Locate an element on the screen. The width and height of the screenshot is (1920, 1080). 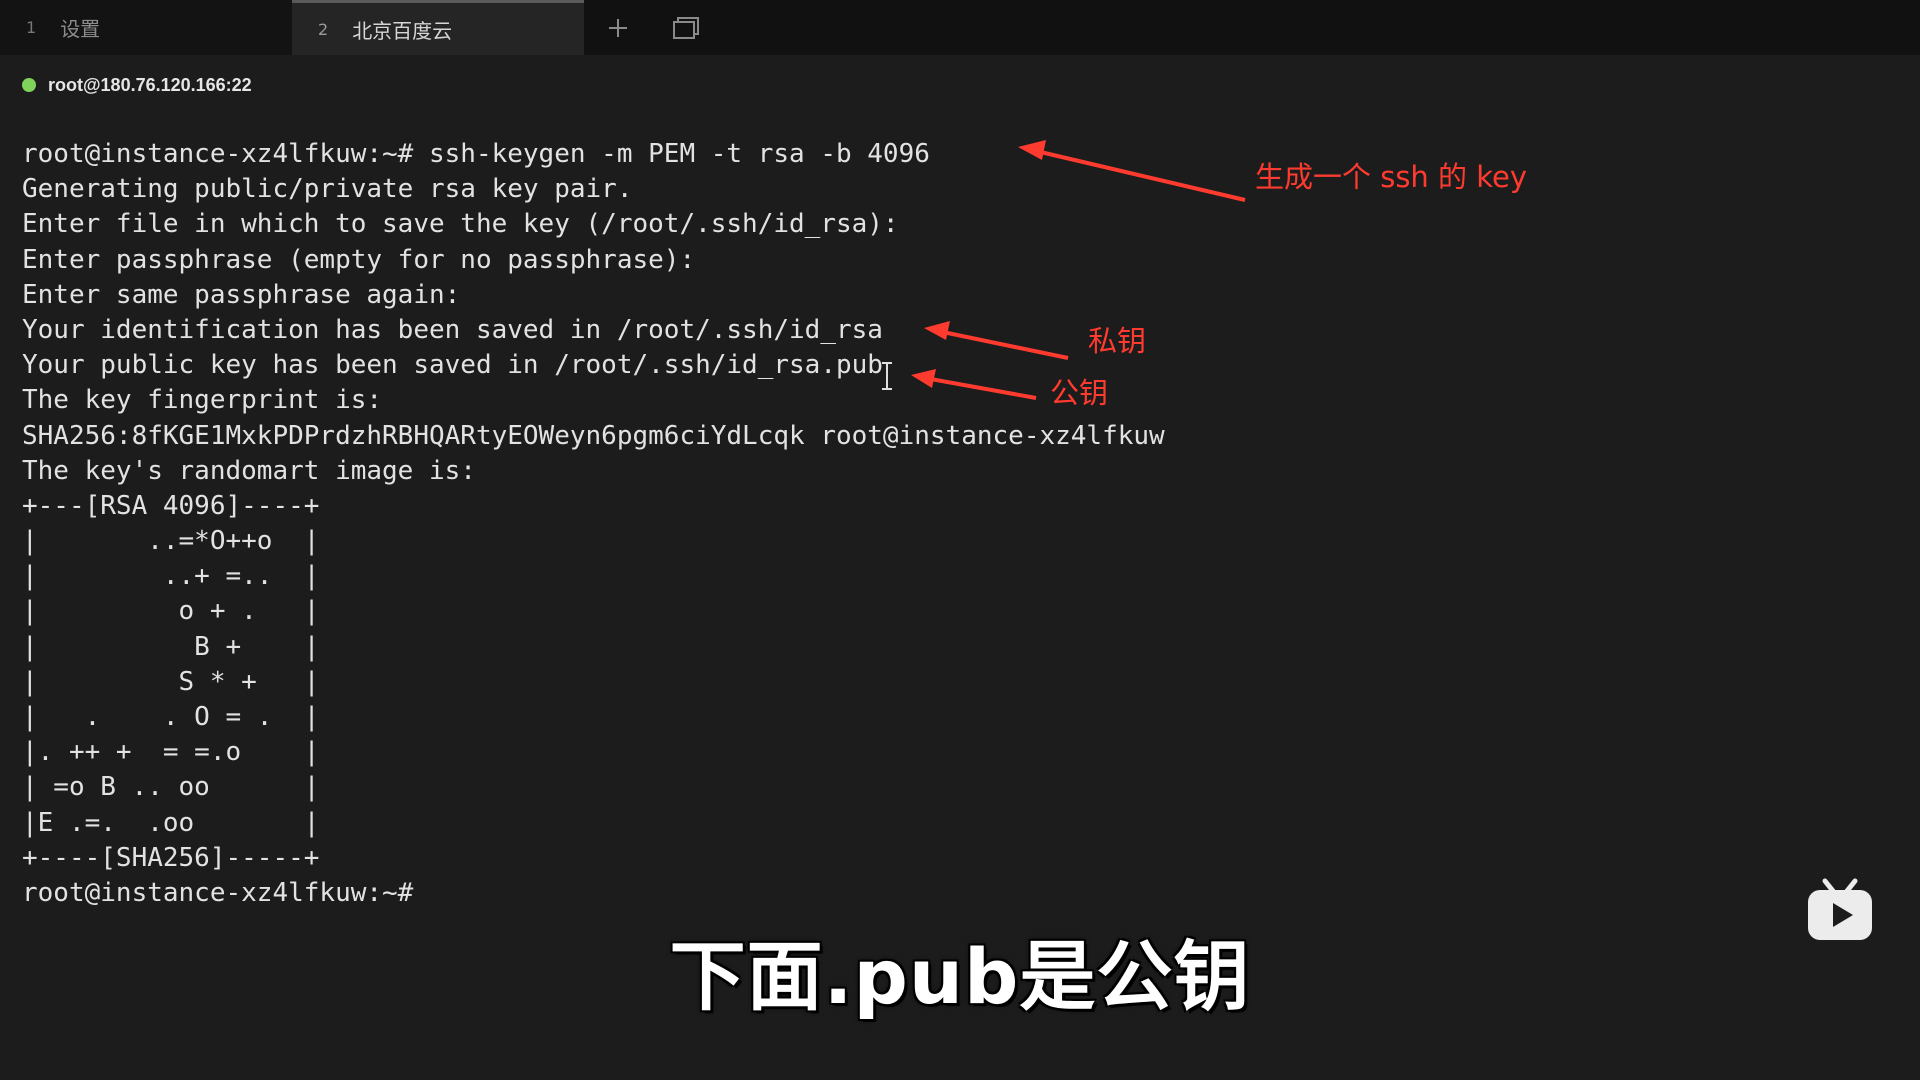
annotation-private-key: 私钥 is located at coordinates (1117, 341).